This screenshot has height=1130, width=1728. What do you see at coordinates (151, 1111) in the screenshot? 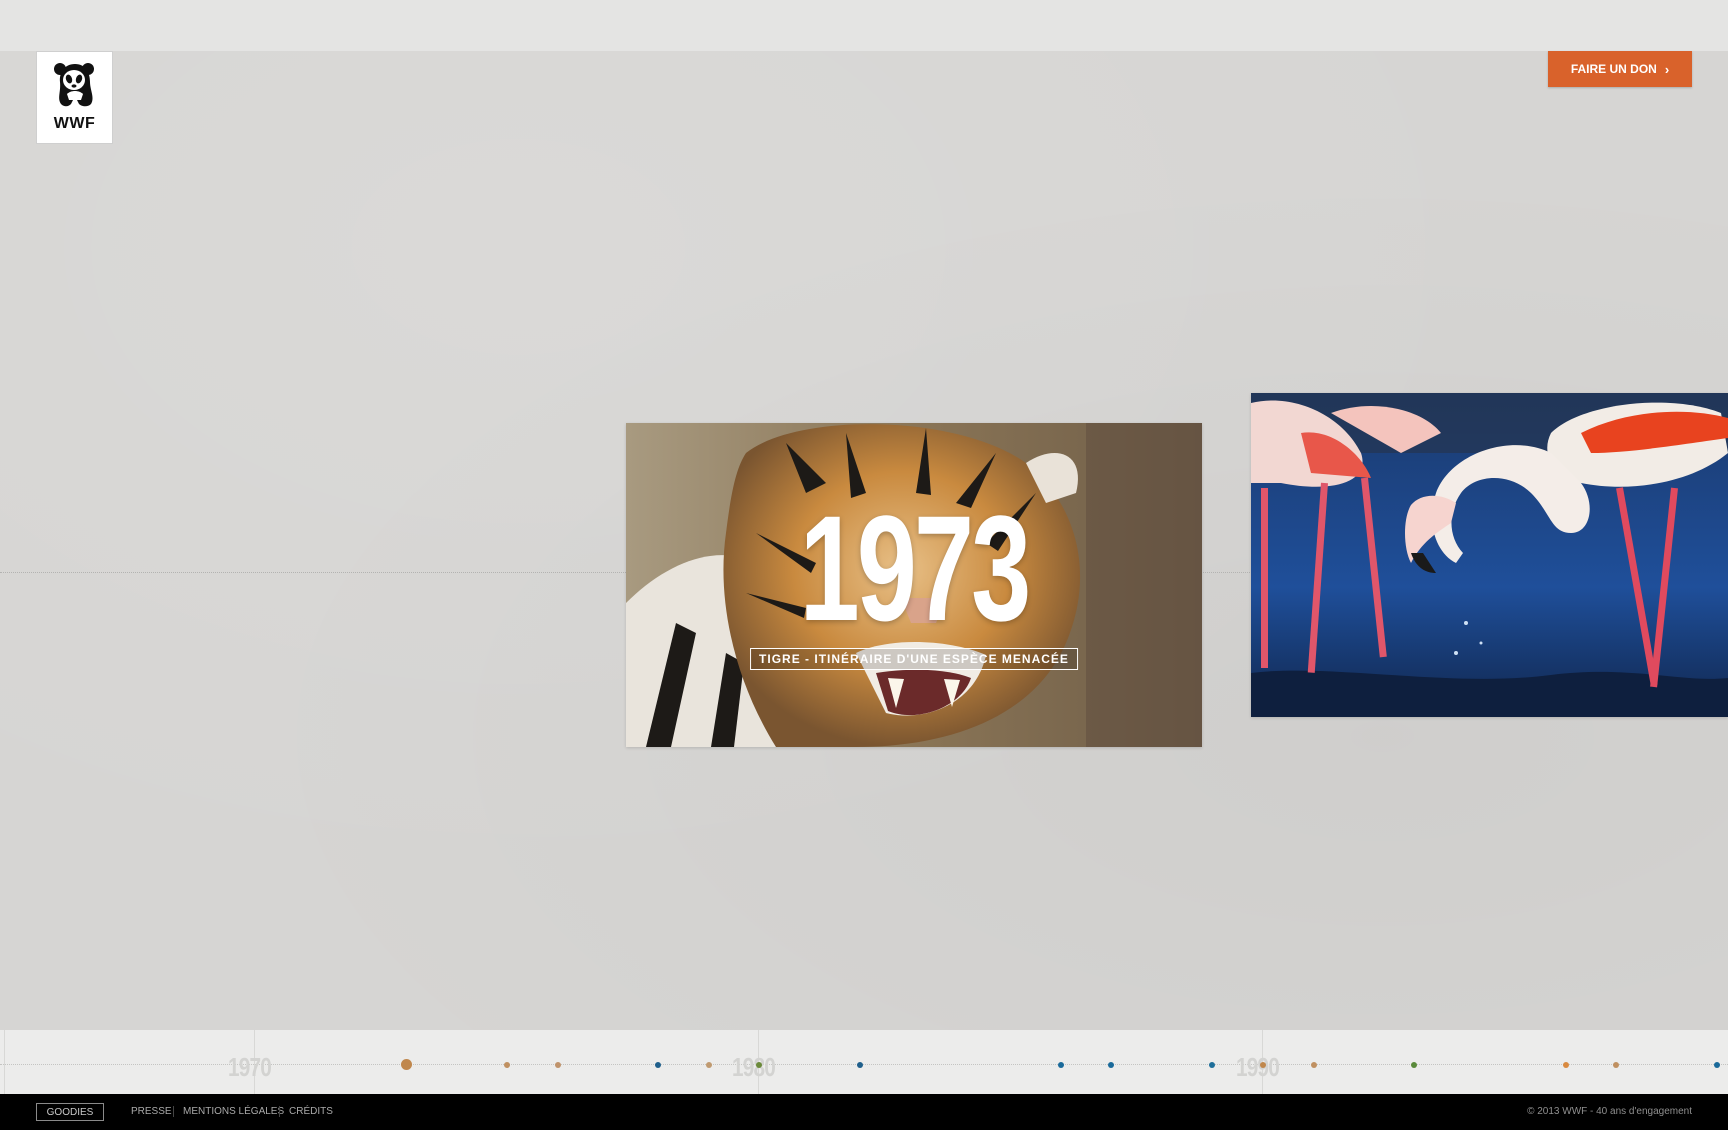
I see `footer-link-presse: PRESSE` at bounding box center [151, 1111].